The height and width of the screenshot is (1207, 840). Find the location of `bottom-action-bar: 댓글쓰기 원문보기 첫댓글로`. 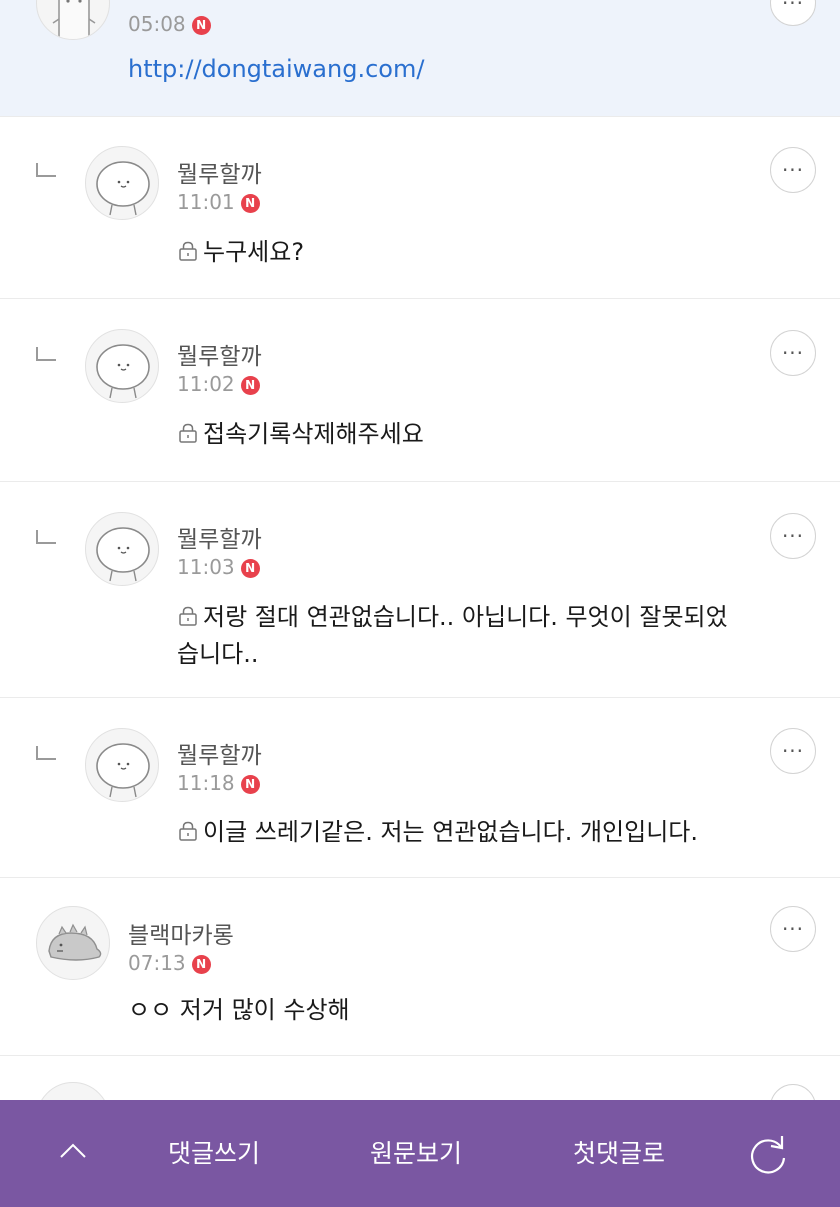

bottom-action-bar: 댓글쓰기 원문보기 첫댓글로 is located at coordinates (420, 1153).